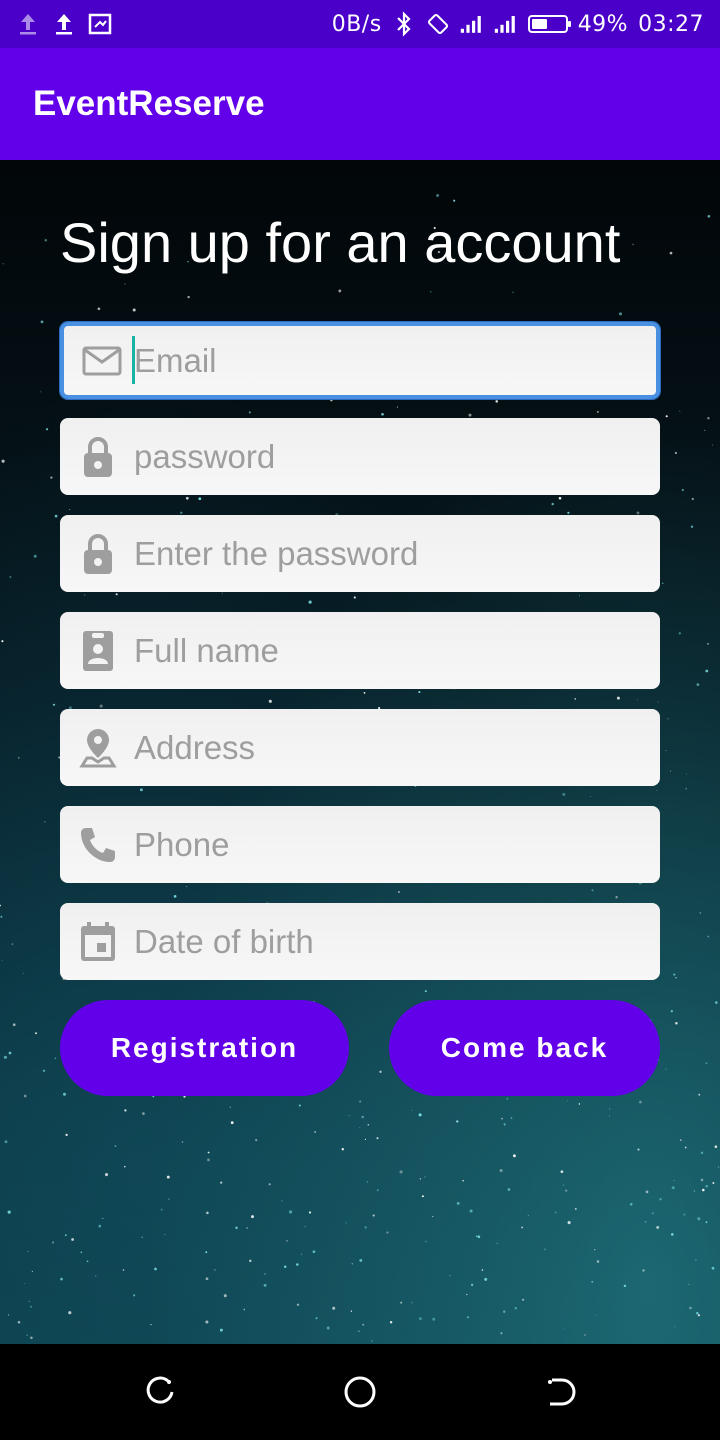 The width and height of the screenshot is (720, 1440). What do you see at coordinates (389, 747) in the screenshot?
I see `address-input` at bounding box center [389, 747].